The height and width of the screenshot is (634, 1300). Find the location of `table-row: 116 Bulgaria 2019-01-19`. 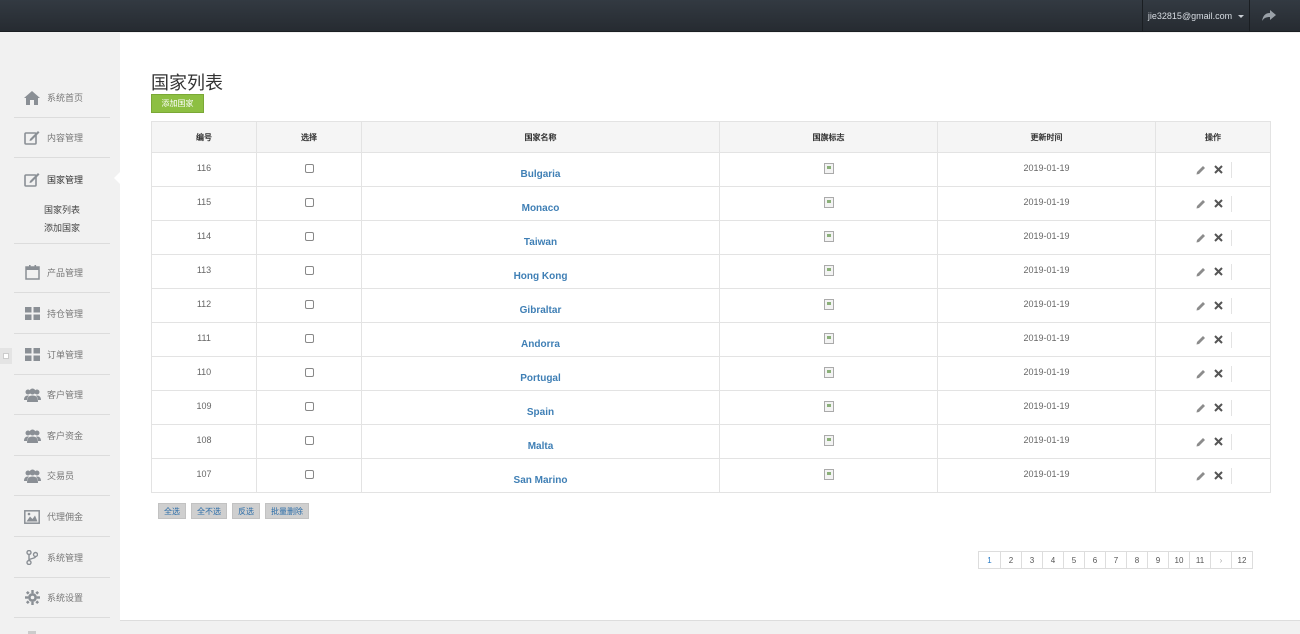

table-row: 116 Bulgaria 2019-01-19 is located at coordinates (711, 169).